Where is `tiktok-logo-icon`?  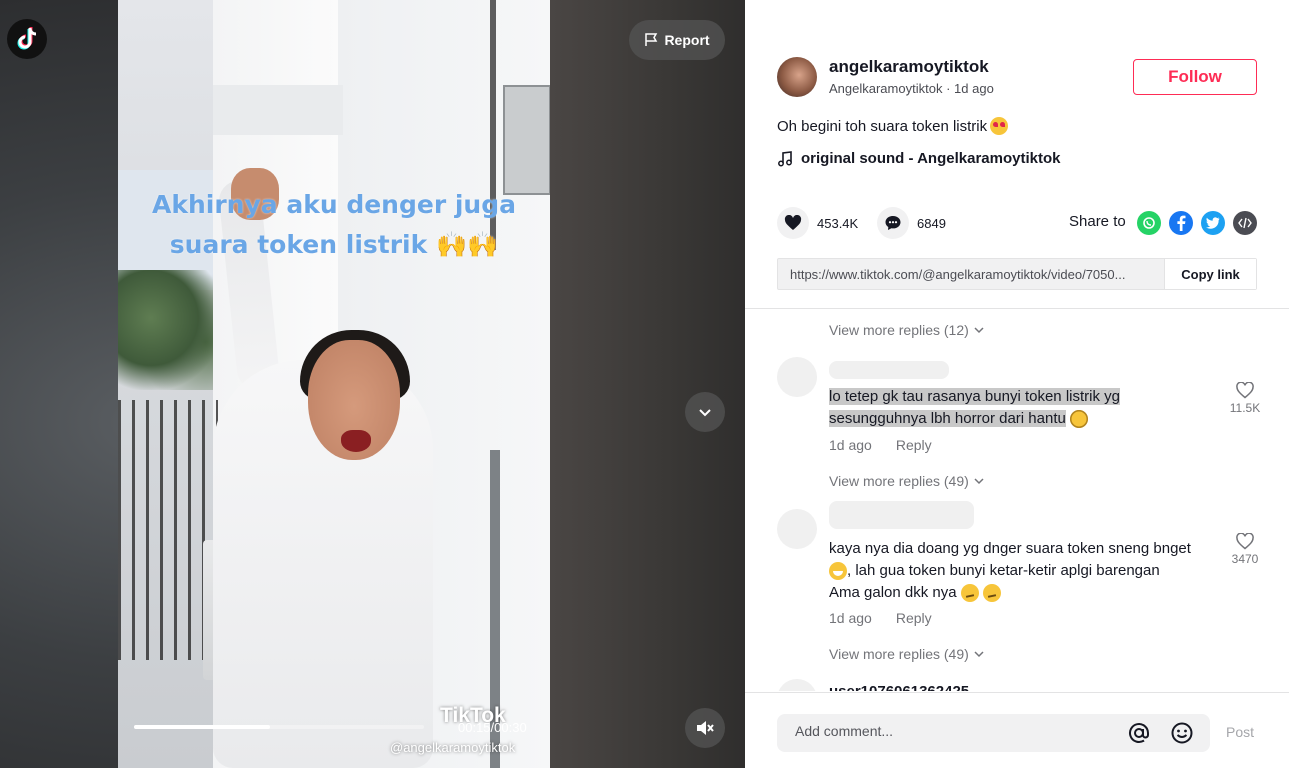
tiktok-logo-icon is located at coordinates (27, 38).